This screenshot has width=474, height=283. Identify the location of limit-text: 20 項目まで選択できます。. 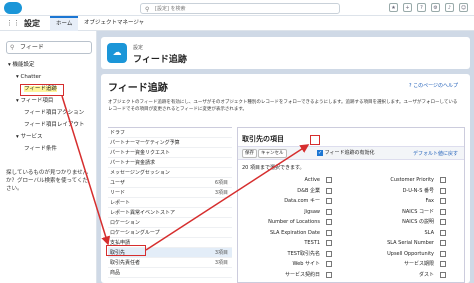
(273, 168).